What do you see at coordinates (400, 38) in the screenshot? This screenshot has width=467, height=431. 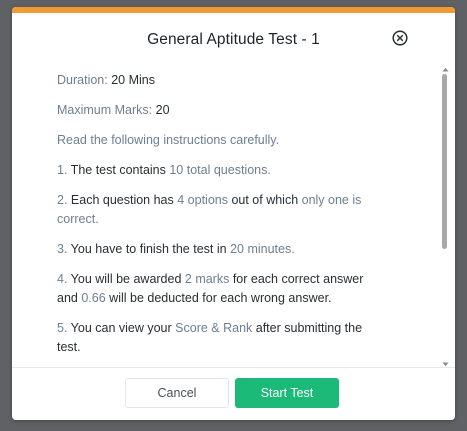 I see `close-icon` at bounding box center [400, 38].